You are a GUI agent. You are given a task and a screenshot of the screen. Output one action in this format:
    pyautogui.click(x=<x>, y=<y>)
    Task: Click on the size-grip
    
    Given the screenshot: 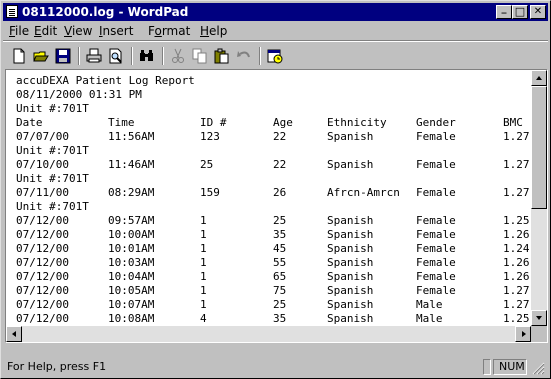 What is the action you would take?
    pyautogui.click(x=538, y=367)
    